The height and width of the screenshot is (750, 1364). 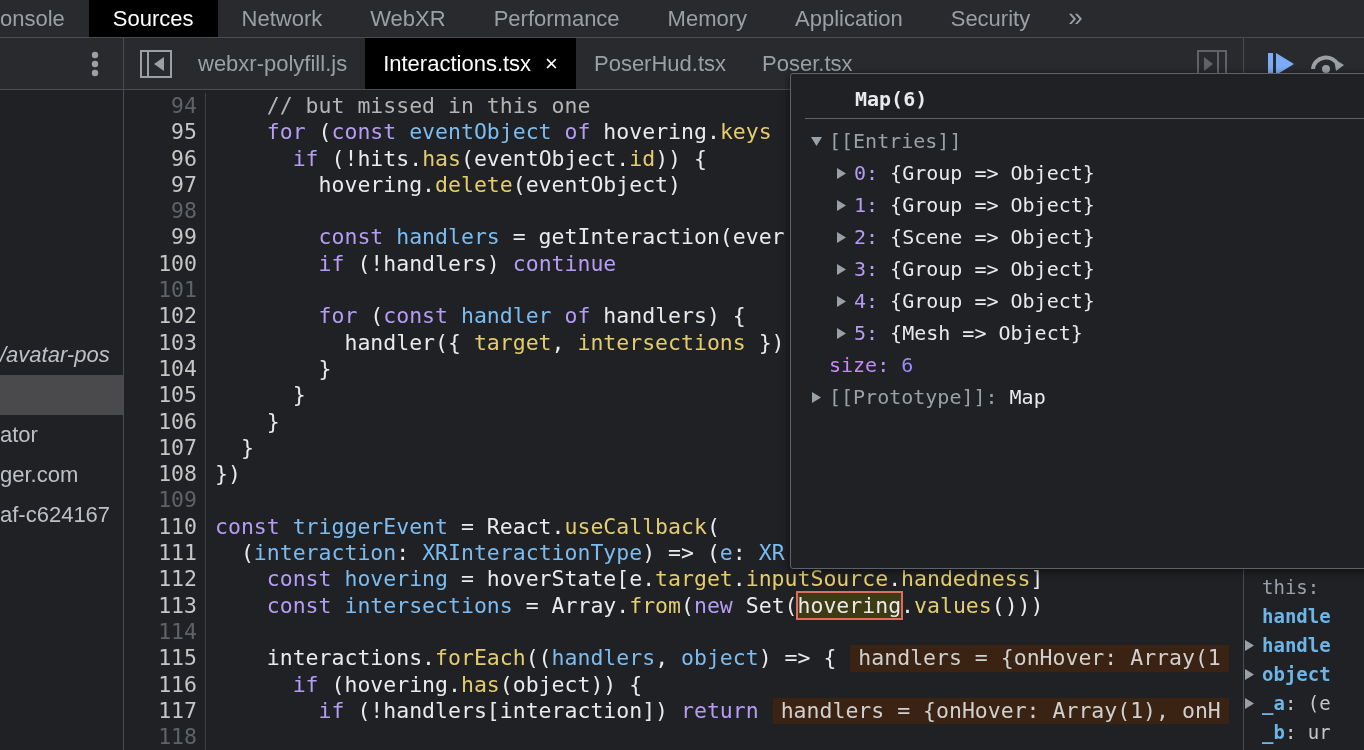 What do you see at coordinates (165, 605) in the screenshot?
I see `line-number: 113` at bounding box center [165, 605].